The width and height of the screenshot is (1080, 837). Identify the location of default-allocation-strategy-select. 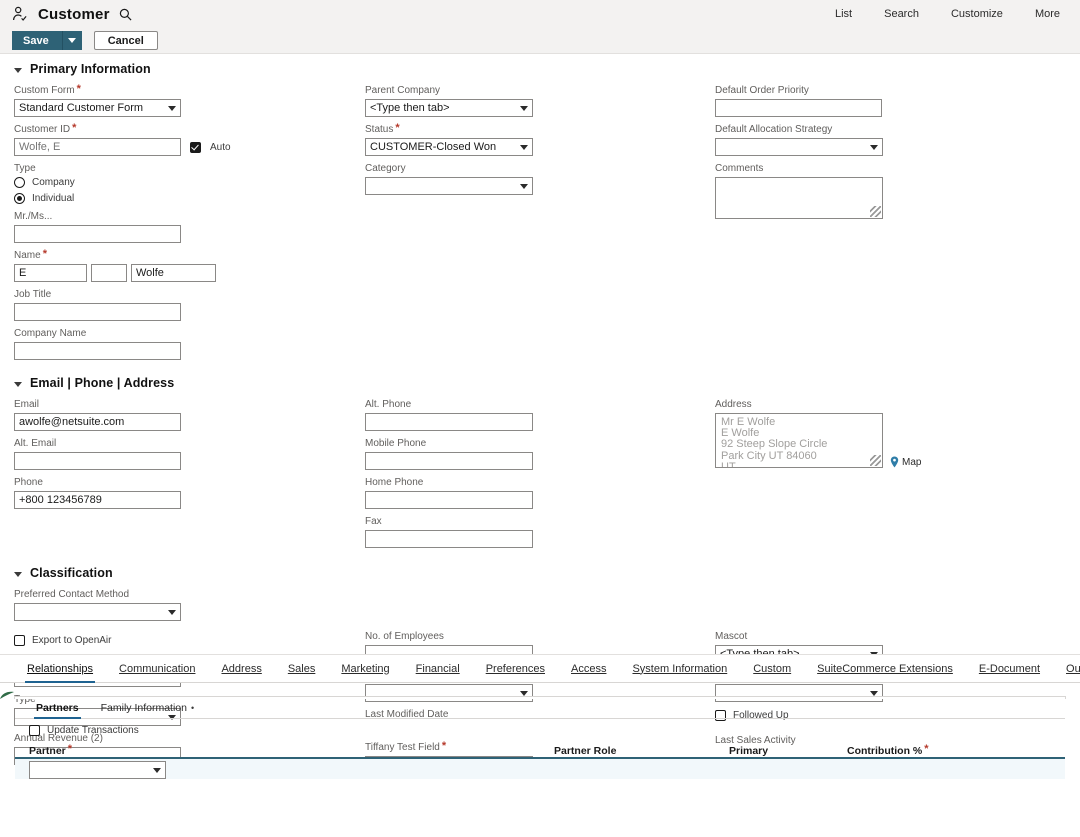
(799, 147).